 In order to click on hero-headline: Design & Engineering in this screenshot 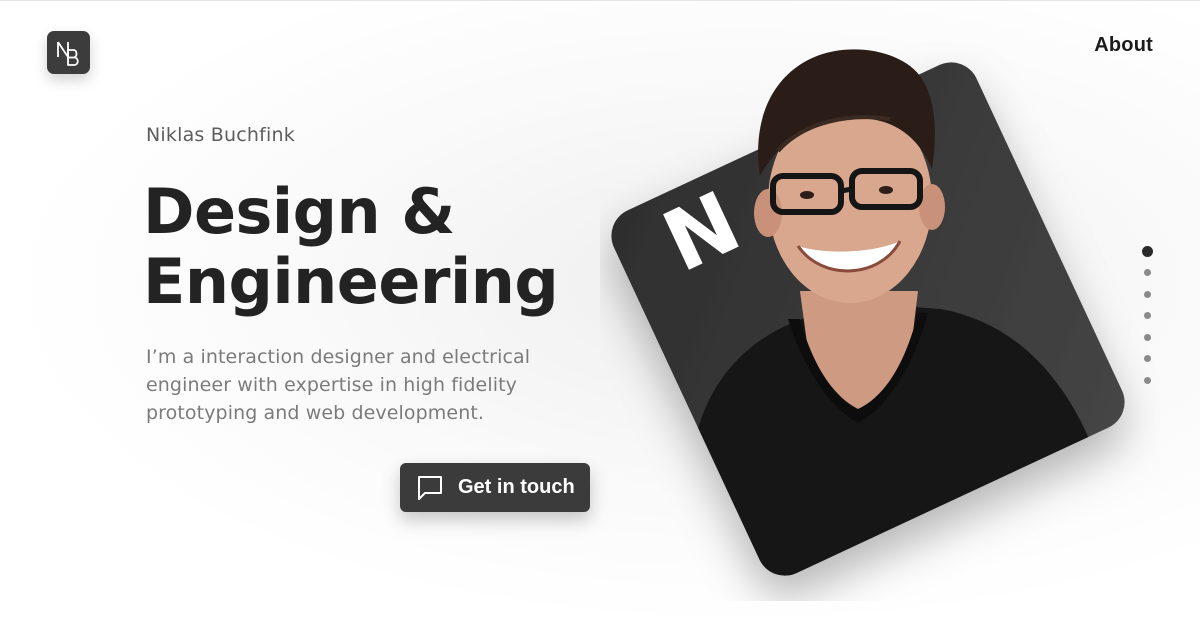, I will do `click(351, 246)`.